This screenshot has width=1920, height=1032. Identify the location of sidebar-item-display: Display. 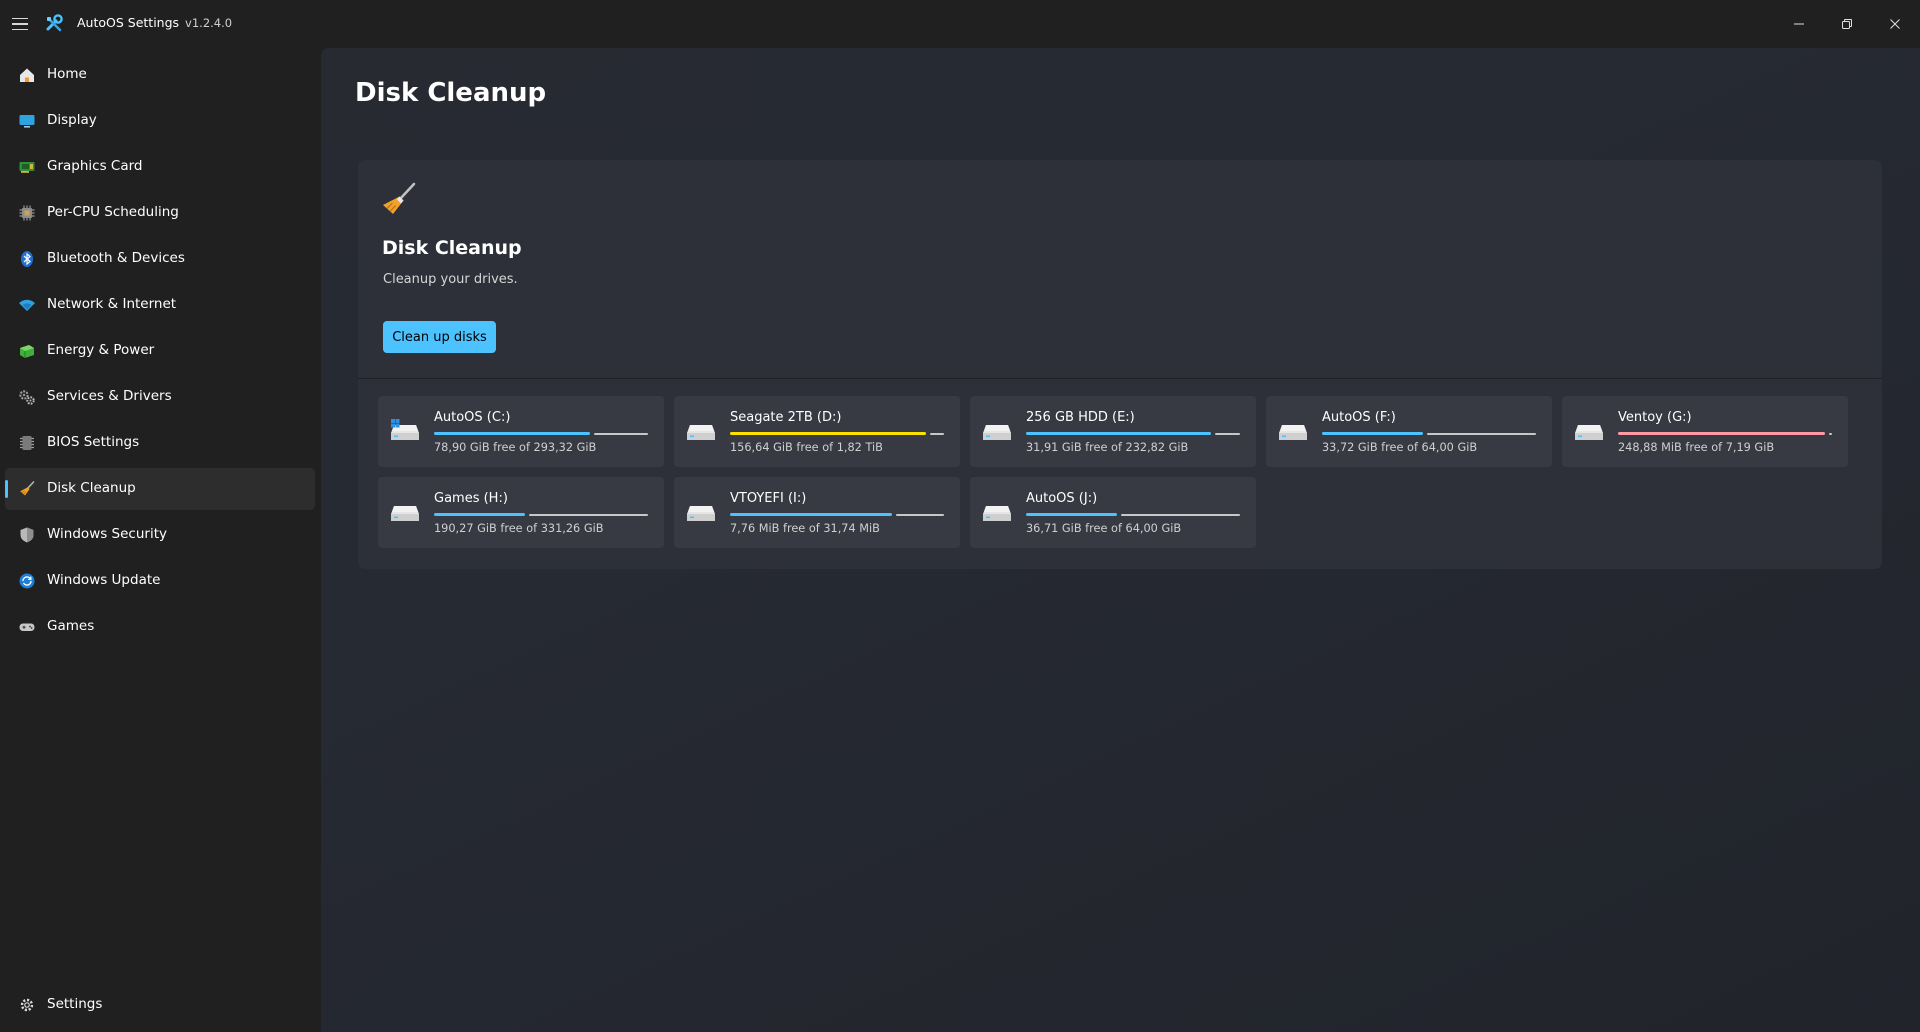
(160, 121).